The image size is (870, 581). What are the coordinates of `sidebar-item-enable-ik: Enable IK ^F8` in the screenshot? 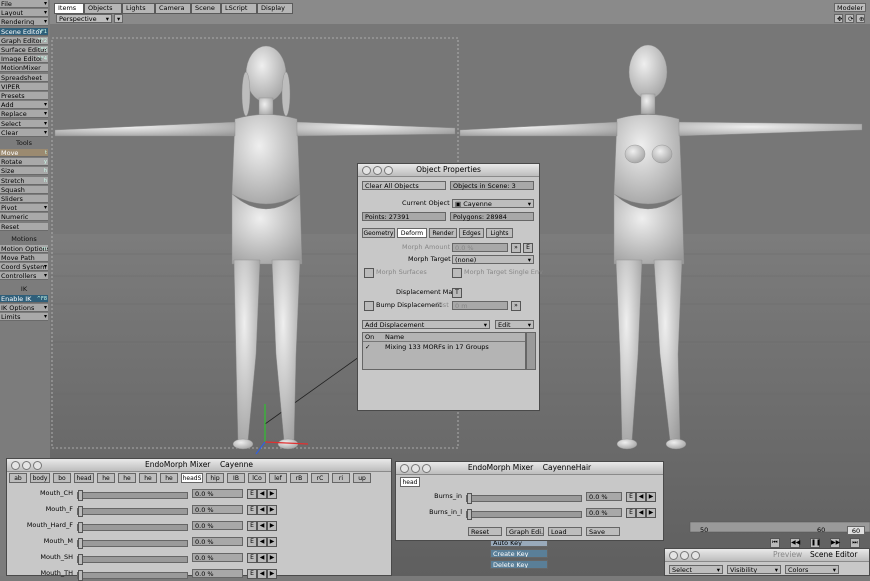 It's located at (24, 298).